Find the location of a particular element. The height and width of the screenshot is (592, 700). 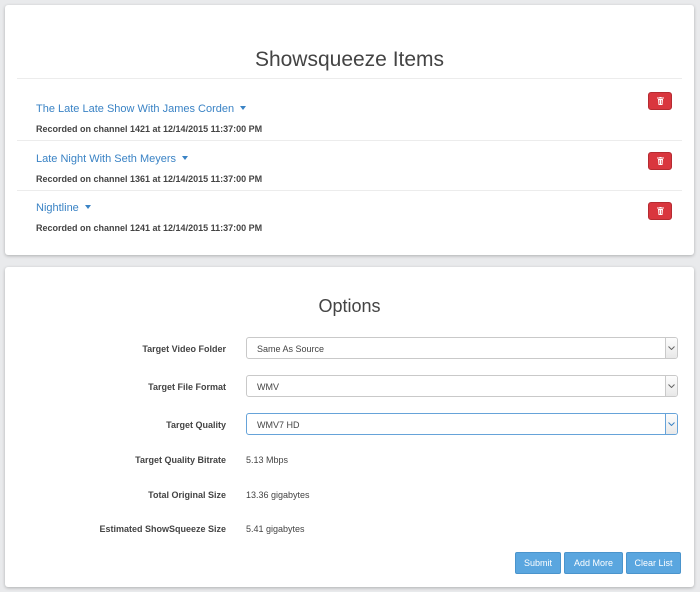

target-file-format-label: Target File Format is located at coordinates (187, 387).